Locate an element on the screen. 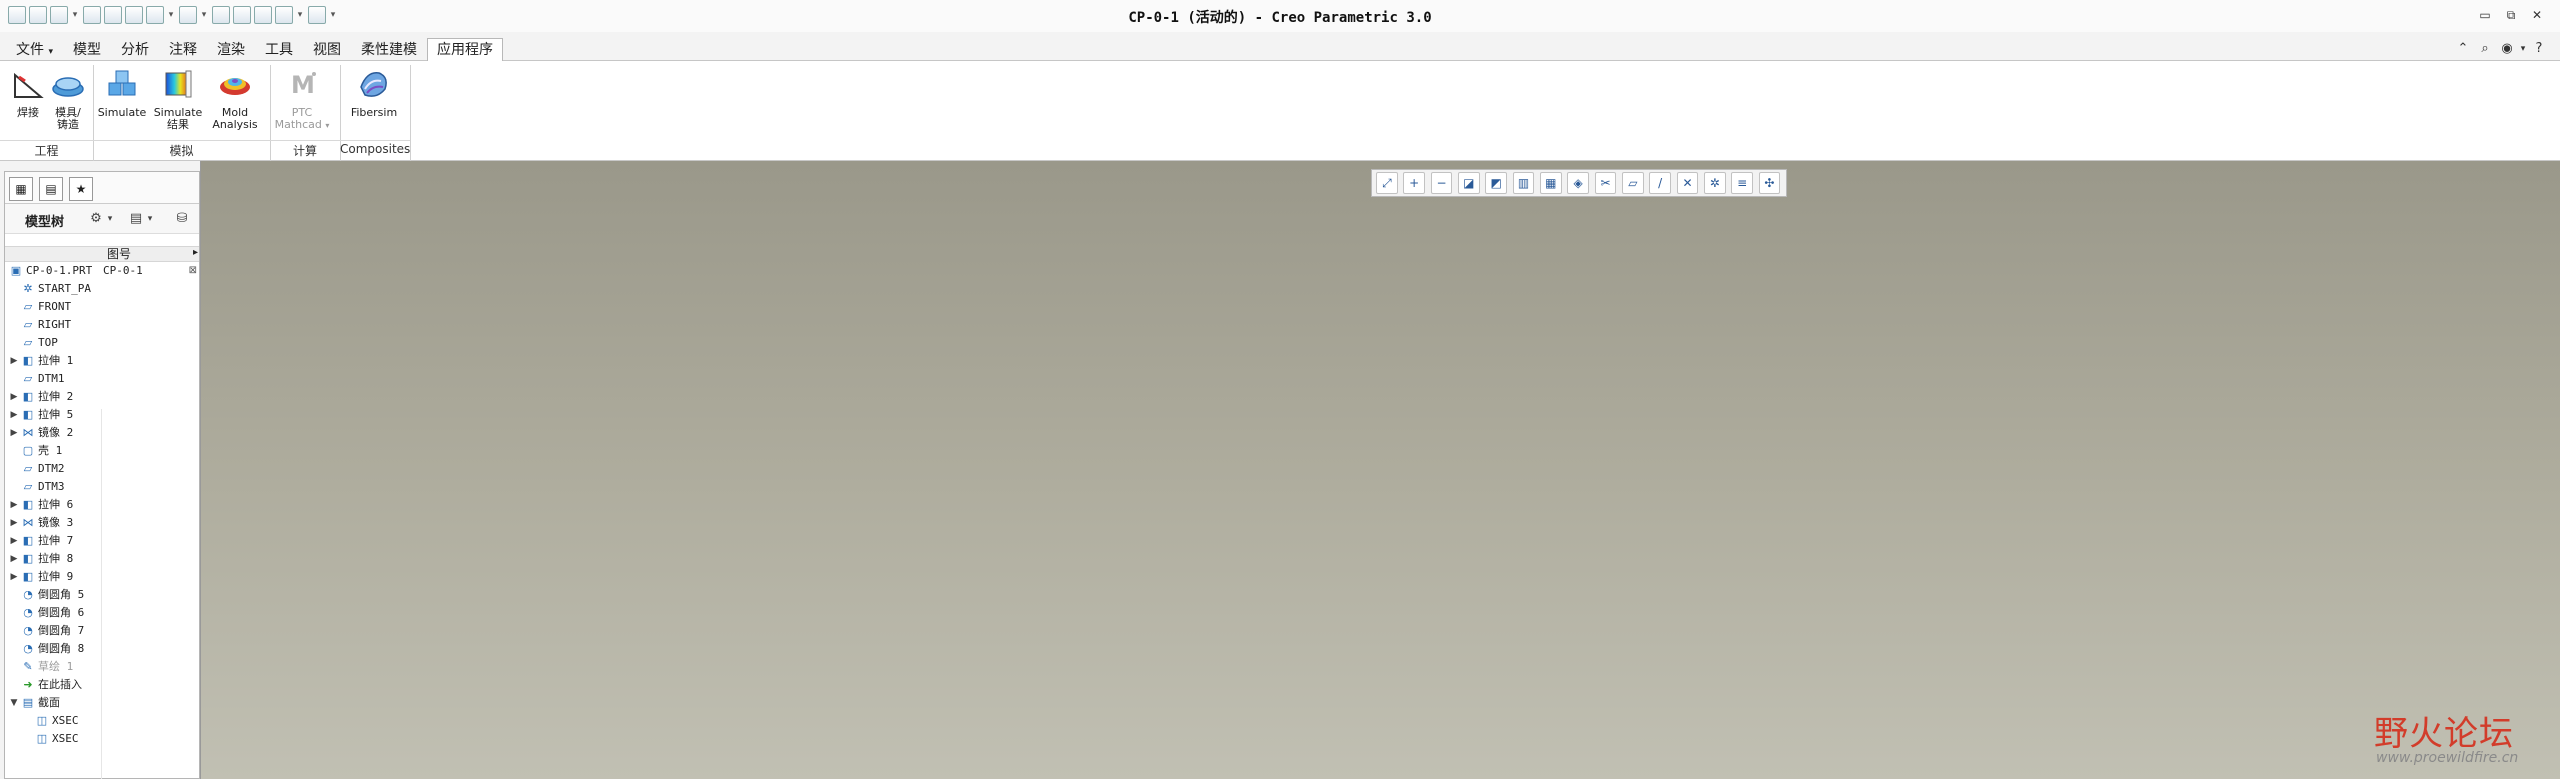  tree-row: ▶ ◧ 拉伸 1 is located at coordinates (102, 361).